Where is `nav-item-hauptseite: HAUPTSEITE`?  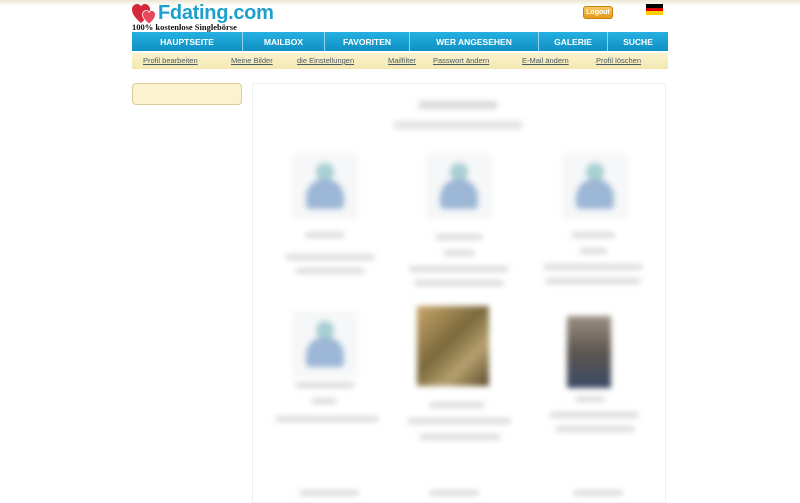
nav-item-hauptseite: HAUPTSEITE is located at coordinates (187, 41).